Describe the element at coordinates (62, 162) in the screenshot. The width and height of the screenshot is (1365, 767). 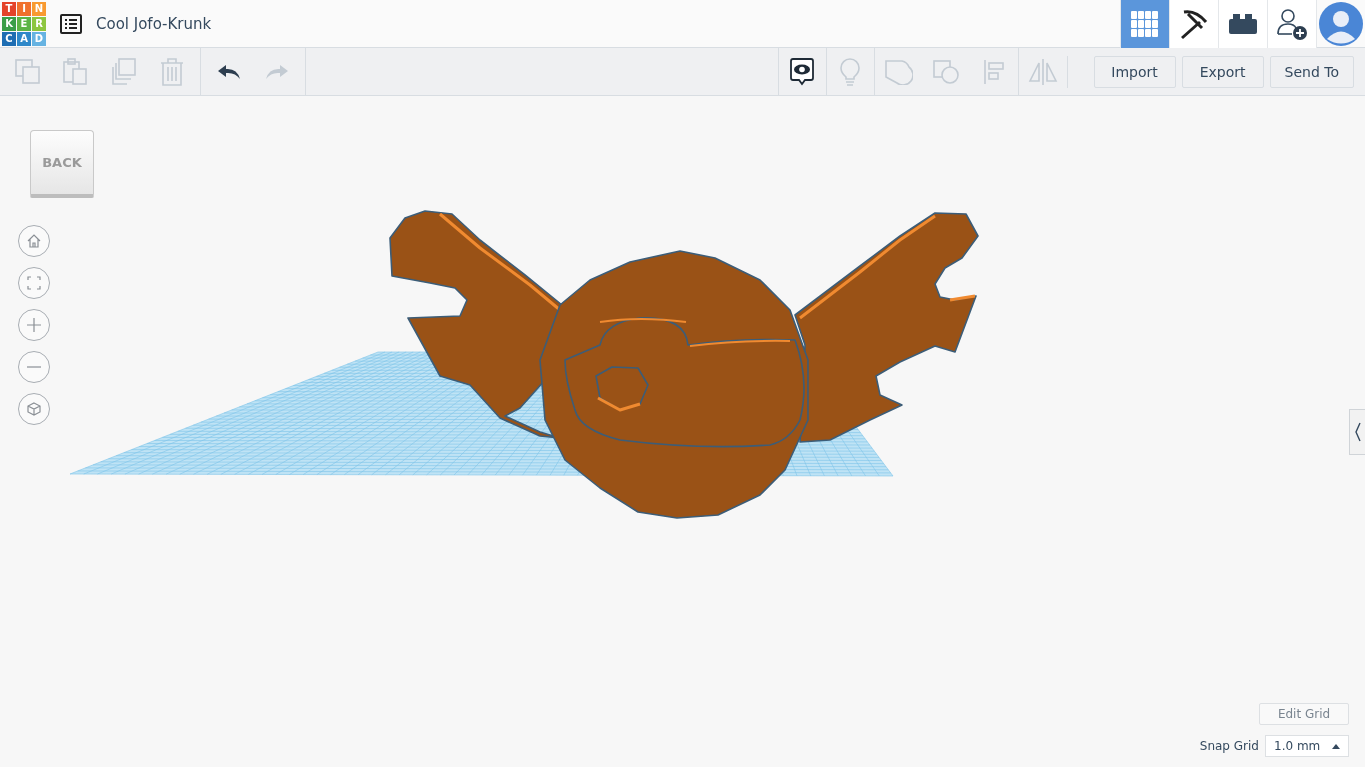
I see `cube-face-label: BACK` at that location.